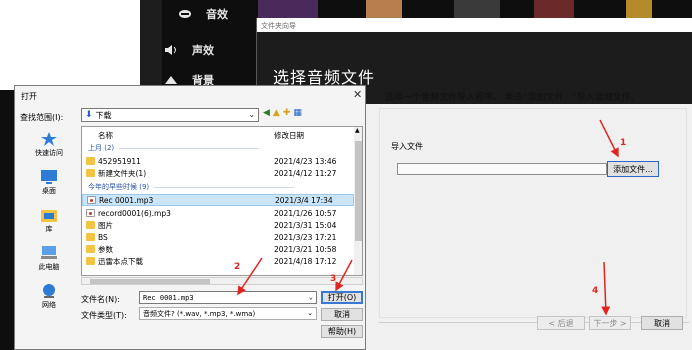 Image resolution: width=692 pixels, height=350 pixels. What do you see at coordinates (342, 314) in the screenshot?
I see `cancel-button: 取消` at bounding box center [342, 314].